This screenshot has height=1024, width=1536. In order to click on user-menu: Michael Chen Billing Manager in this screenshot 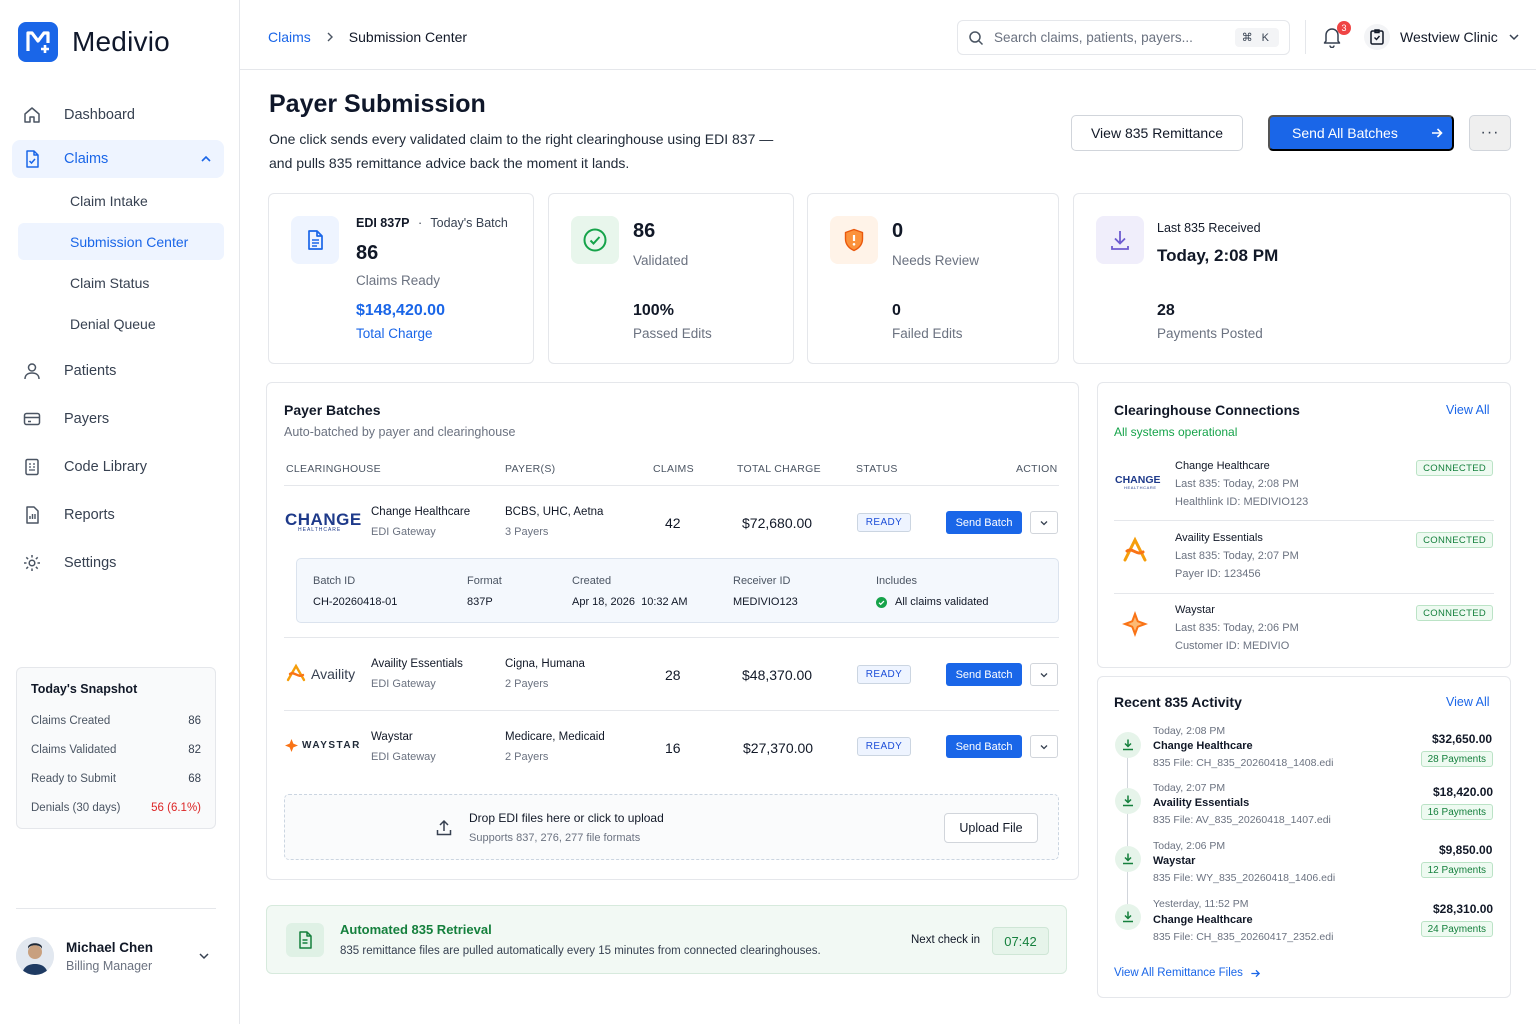, I will do `click(116, 956)`.